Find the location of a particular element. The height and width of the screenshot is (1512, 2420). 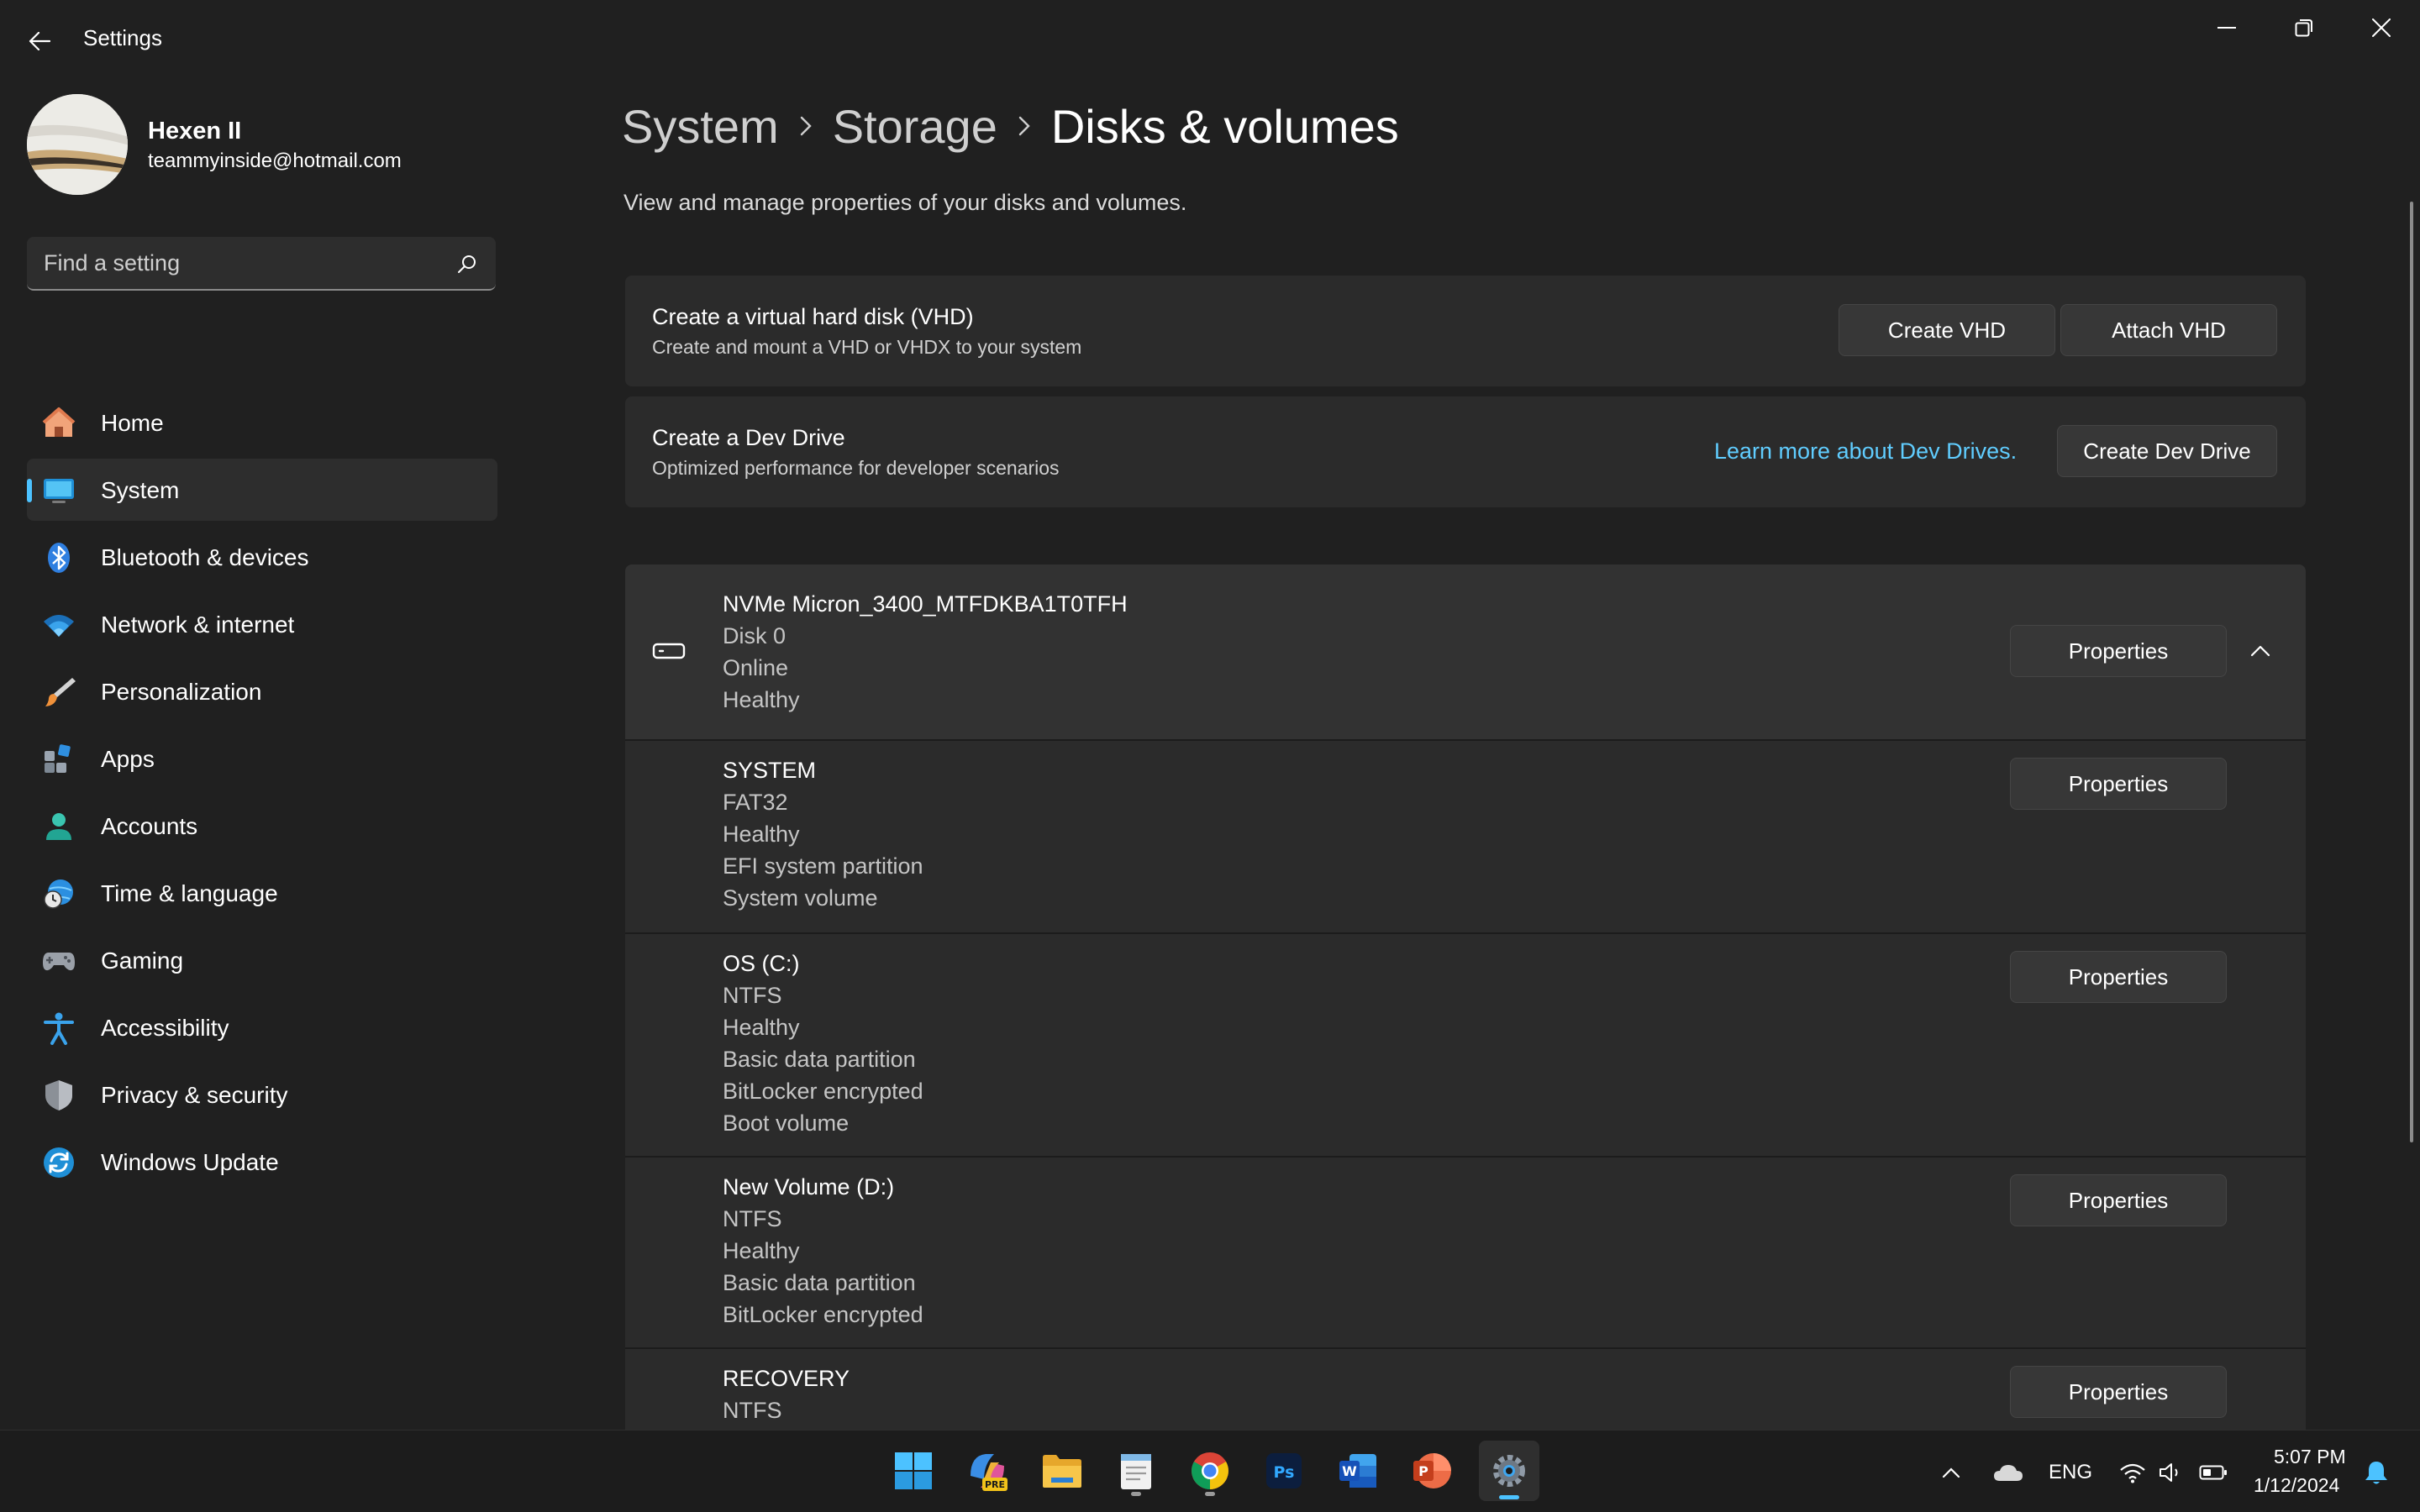

sidebar-item-label: Apps is located at coordinates (128, 759).